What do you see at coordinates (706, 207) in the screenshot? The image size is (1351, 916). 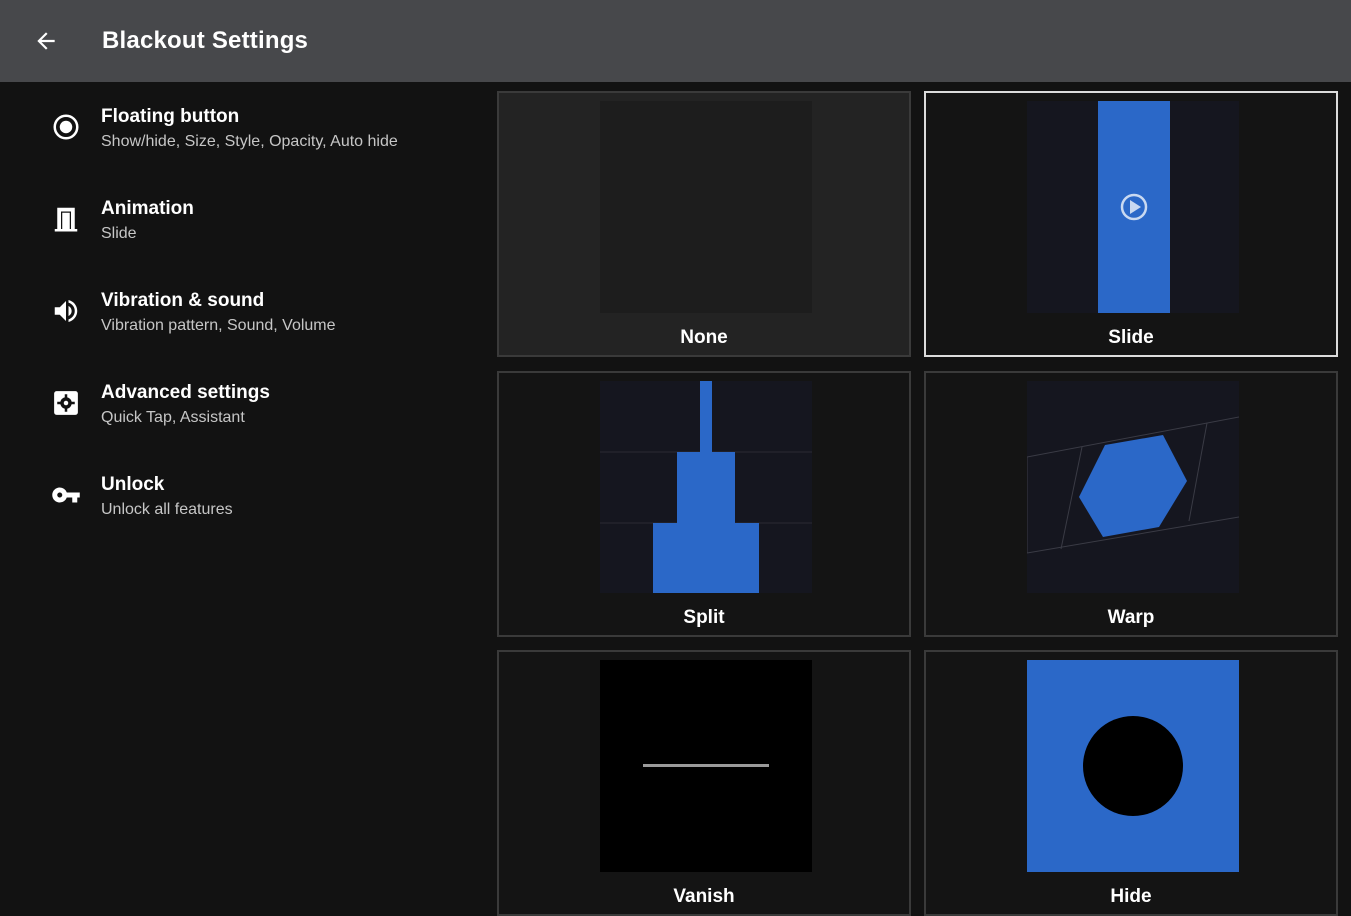 I see `none-preview` at bounding box center [706, 207].